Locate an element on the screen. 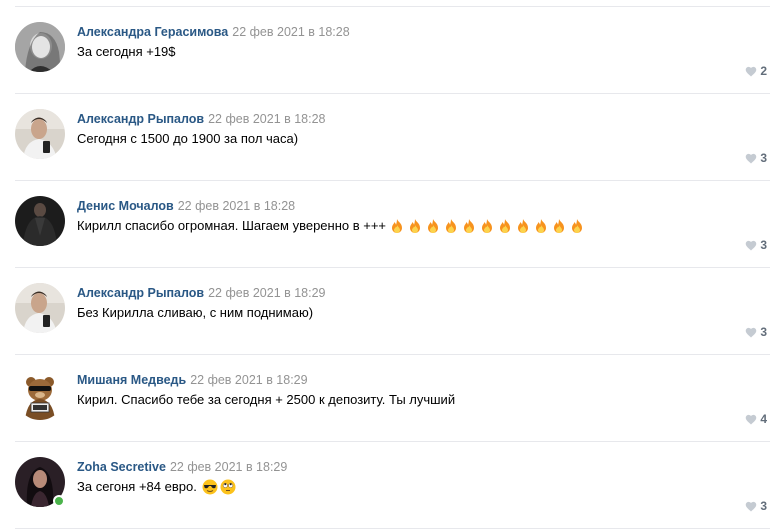 The width and height of the screenshot is (783, 530). comment-text: Без Кирилла сливаю, с ним поднимаю) is located at coordinates (195, 313).